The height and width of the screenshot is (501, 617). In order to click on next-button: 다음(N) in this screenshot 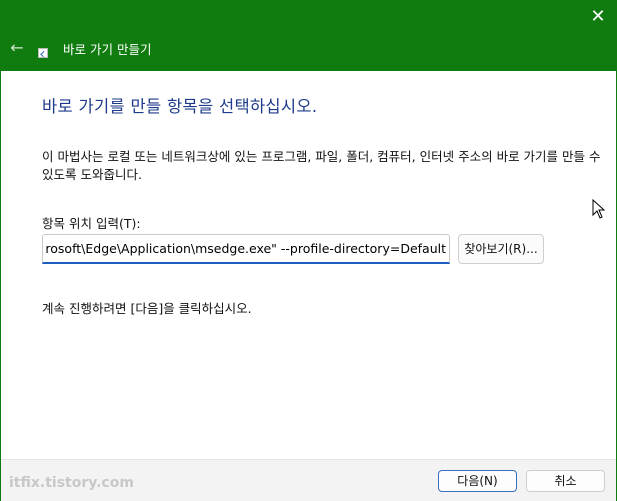, I will do `click(477, 481)`.